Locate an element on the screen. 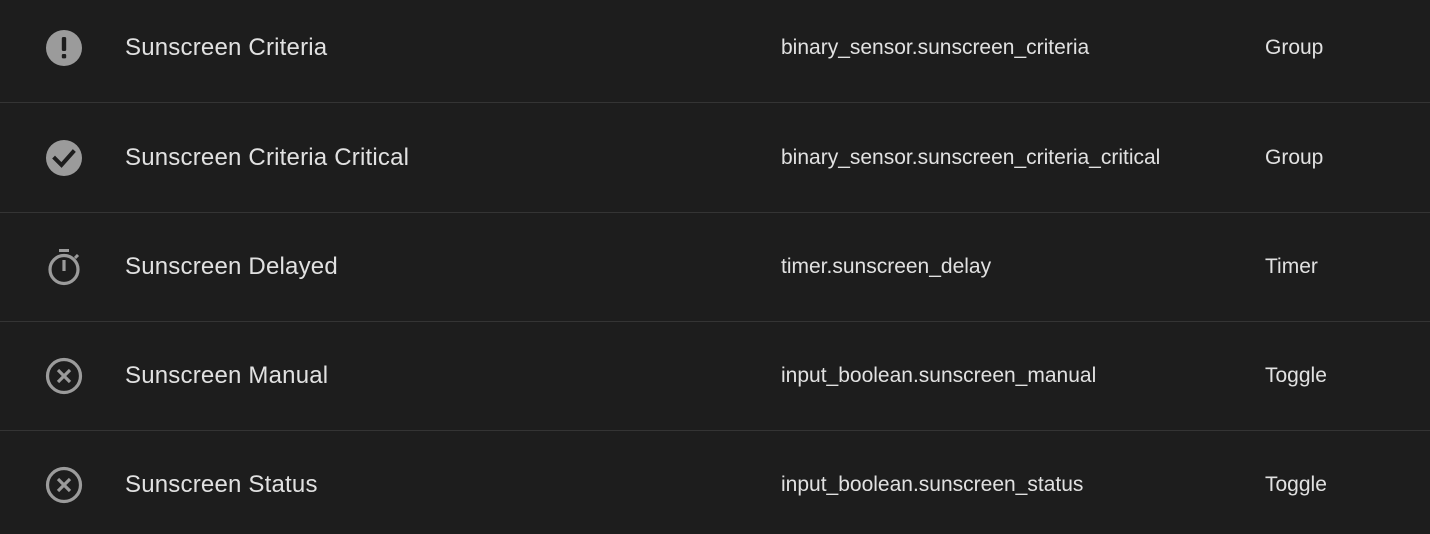 This screenshot has width=1430, height=534. entity-name: Sunscreen Criteria Critical is located at coordinates (267, 157).